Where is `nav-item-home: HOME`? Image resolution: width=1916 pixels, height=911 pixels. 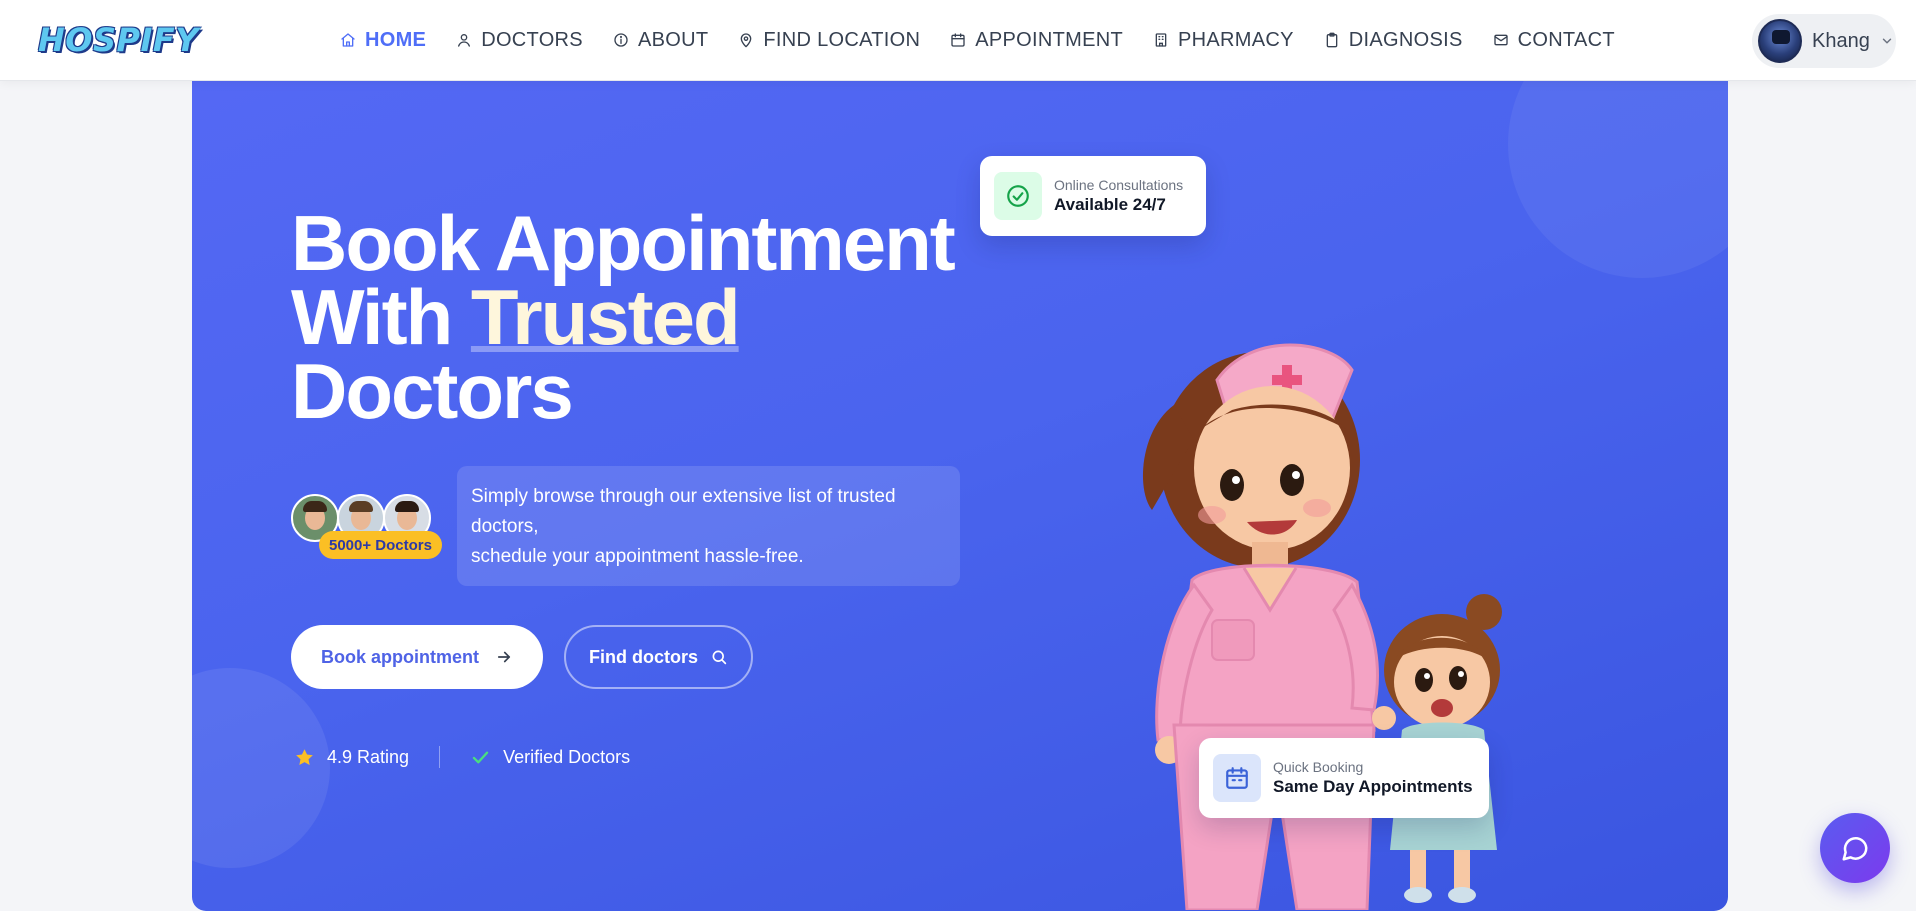 nav-item-home: HOME is located at coordinates (383, 40).